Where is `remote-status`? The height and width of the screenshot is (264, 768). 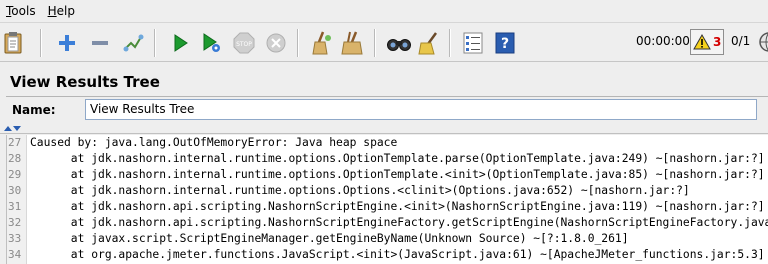
remote-status is located at coordinates (763, 42).